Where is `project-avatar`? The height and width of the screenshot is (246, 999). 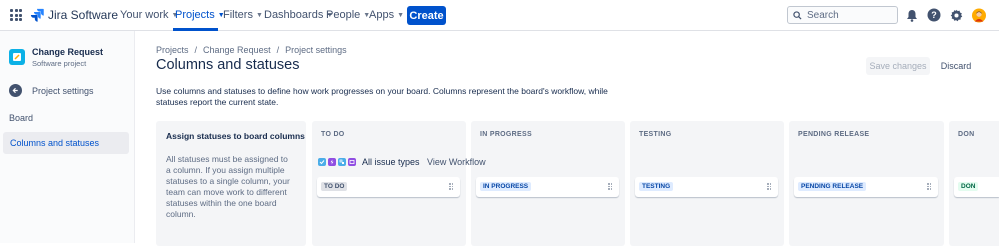 project-avatar is located at coordinates (17, 57).